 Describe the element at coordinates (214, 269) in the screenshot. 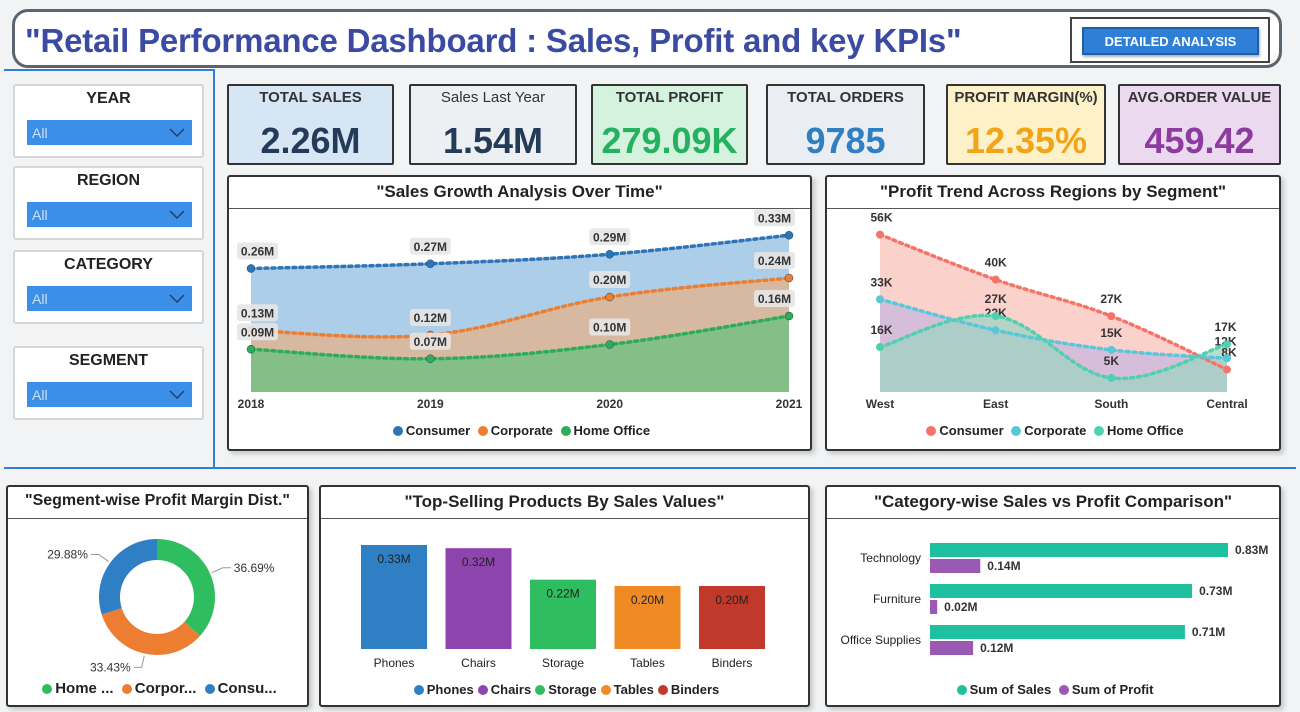

I see `divider-vertical` at that location.